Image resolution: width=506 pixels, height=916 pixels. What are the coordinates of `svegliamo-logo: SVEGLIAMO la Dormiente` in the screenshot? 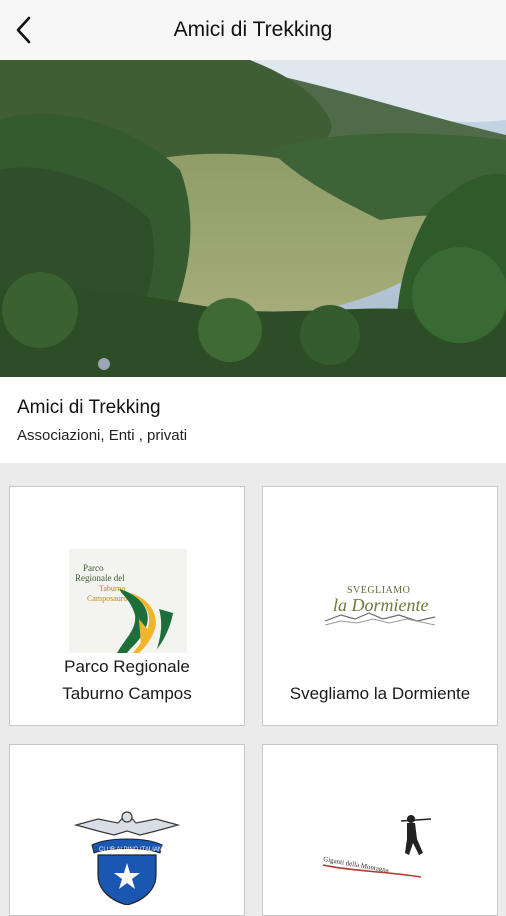 It's located at (380, 608).